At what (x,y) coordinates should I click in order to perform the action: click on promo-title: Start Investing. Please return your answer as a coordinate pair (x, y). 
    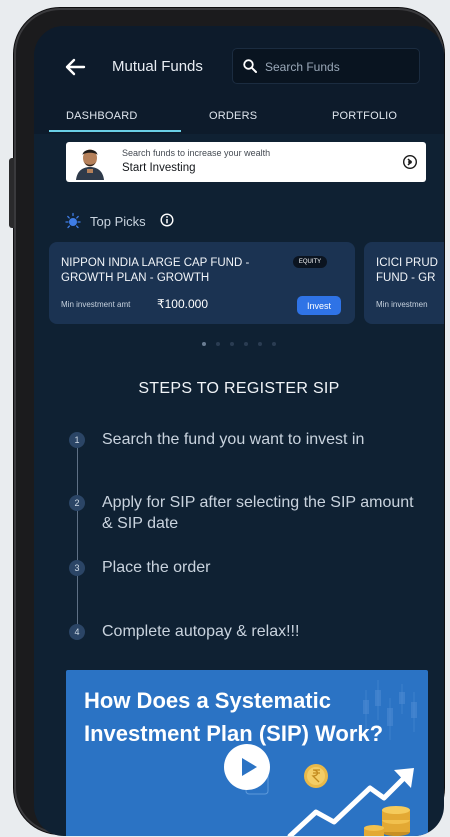
    Looking at the image, I should click on (159, 168).